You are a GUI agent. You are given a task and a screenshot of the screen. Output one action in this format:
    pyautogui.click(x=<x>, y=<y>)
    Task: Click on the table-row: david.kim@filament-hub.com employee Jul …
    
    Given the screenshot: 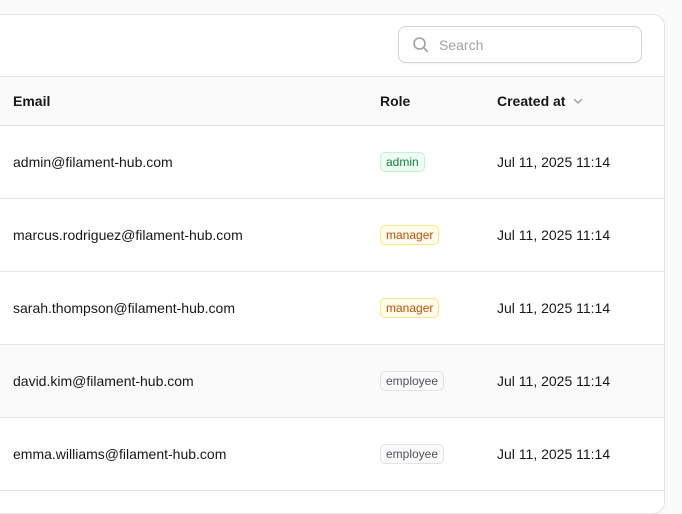 What is the action you would take?
    pyautogui.click(x=332, y=380)
    